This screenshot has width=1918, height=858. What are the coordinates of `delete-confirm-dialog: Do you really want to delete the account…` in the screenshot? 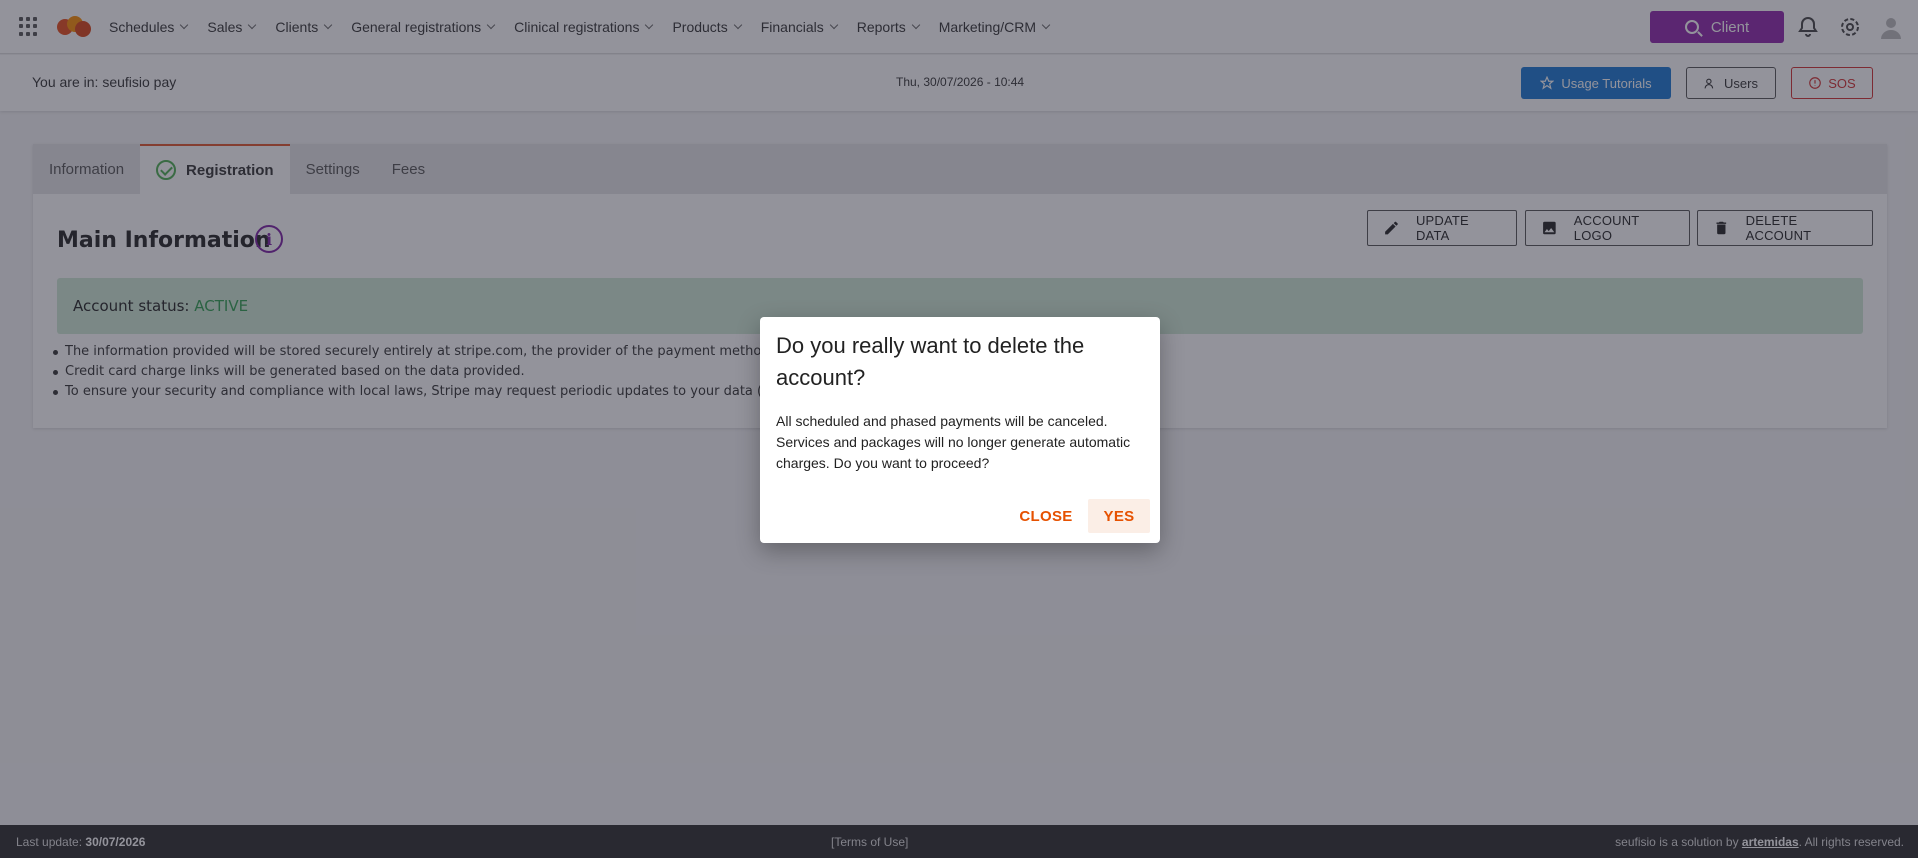 It's located at (960, 430).